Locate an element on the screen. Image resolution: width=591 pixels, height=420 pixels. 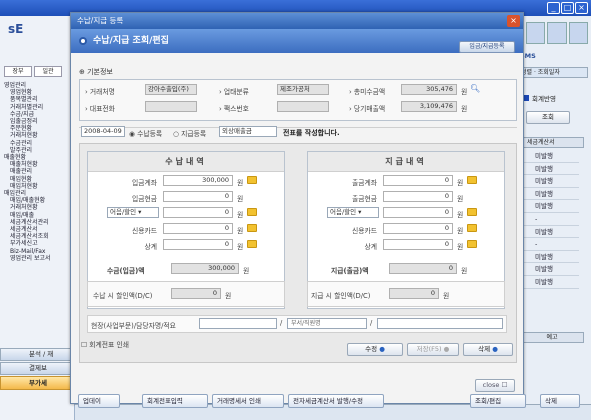
view-edit-button: 조회/편집 is located at coordinates (498, 401).